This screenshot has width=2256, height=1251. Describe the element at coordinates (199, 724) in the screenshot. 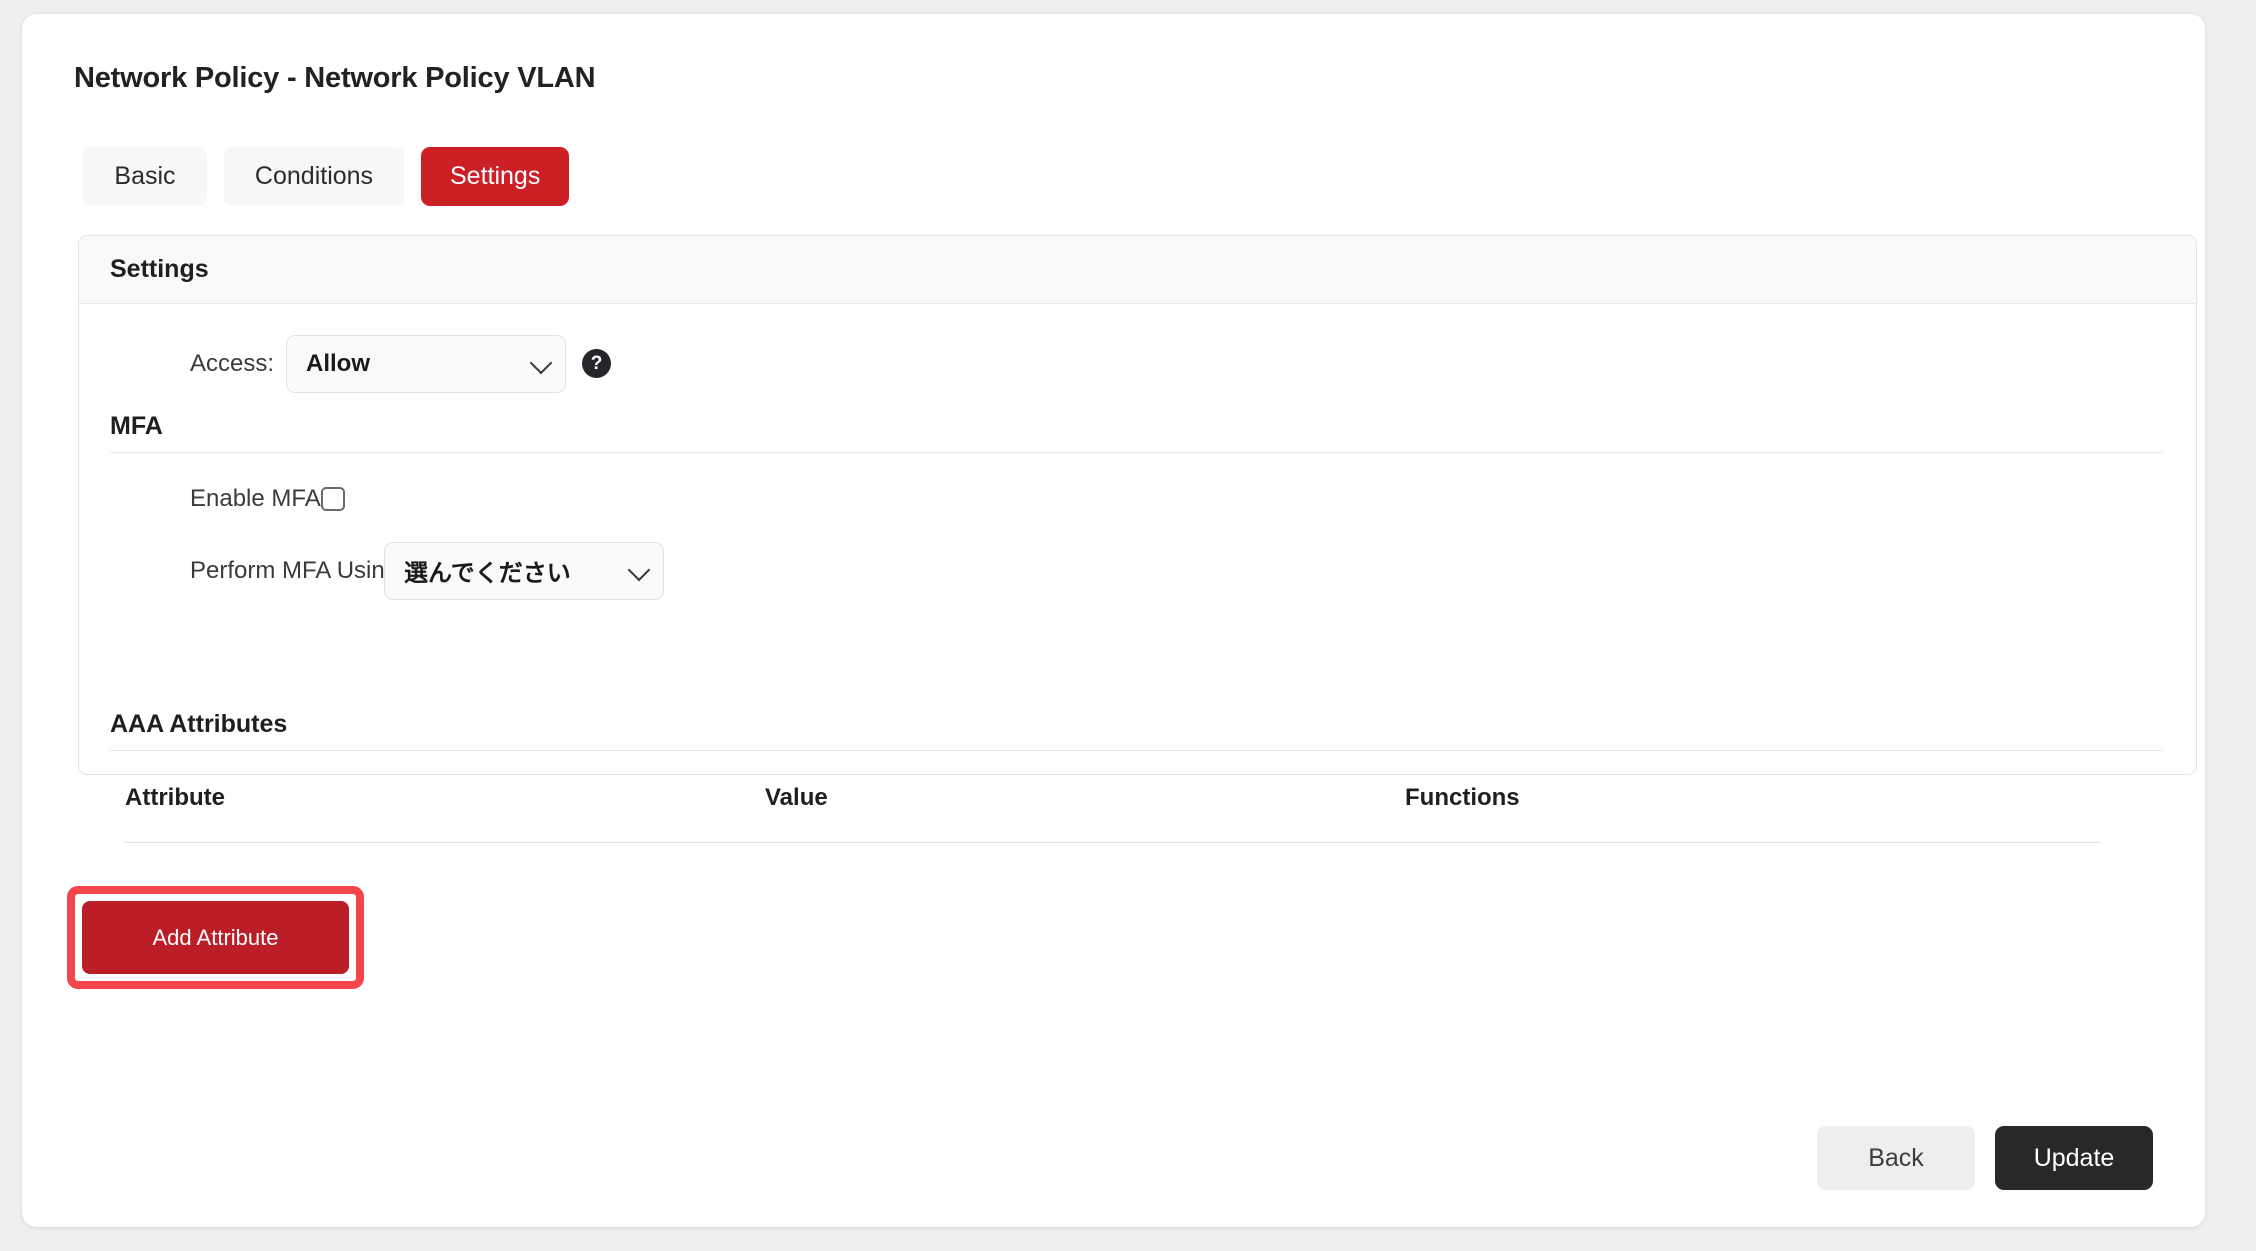

I see `aaa-section-title: AAA Attributes` at that location.